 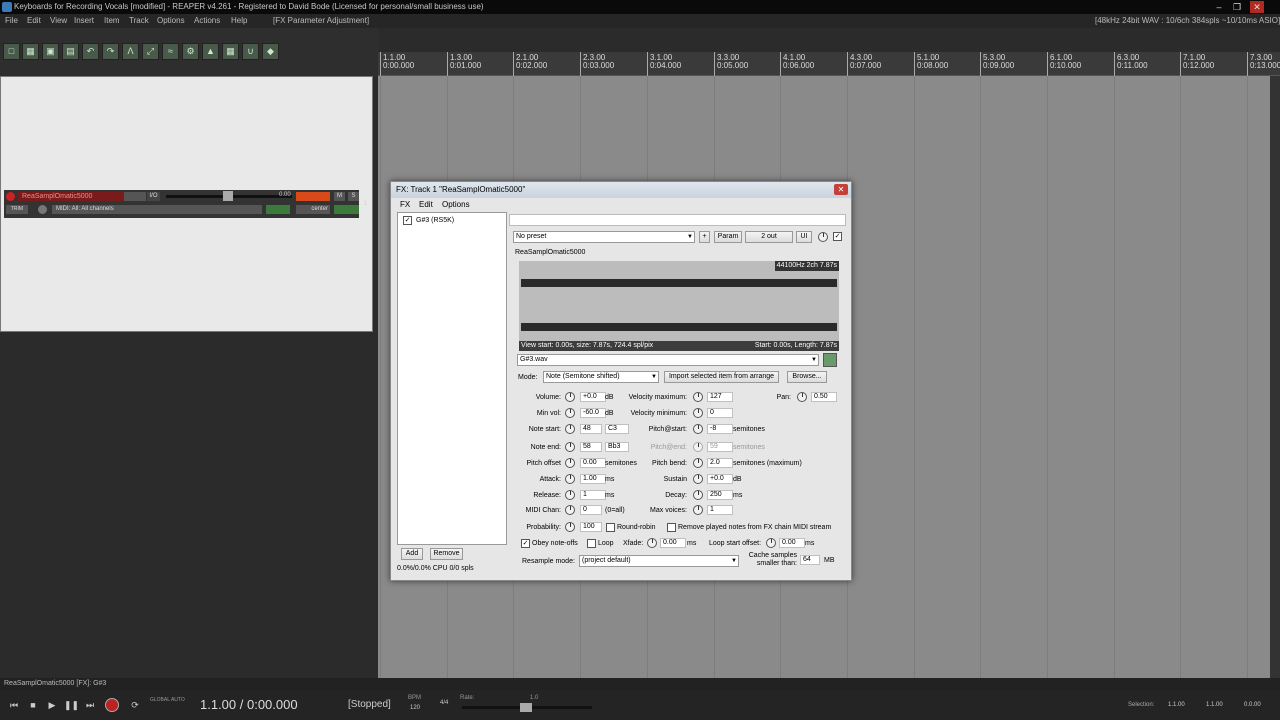 I want to click on fx-menu-fx: FX, so click(x=405, y=205).